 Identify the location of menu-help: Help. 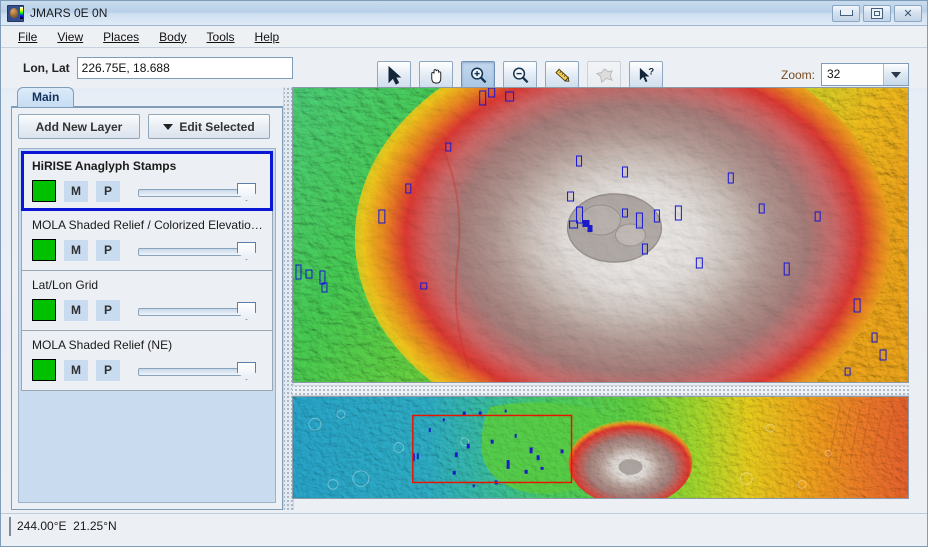
(267, 37).